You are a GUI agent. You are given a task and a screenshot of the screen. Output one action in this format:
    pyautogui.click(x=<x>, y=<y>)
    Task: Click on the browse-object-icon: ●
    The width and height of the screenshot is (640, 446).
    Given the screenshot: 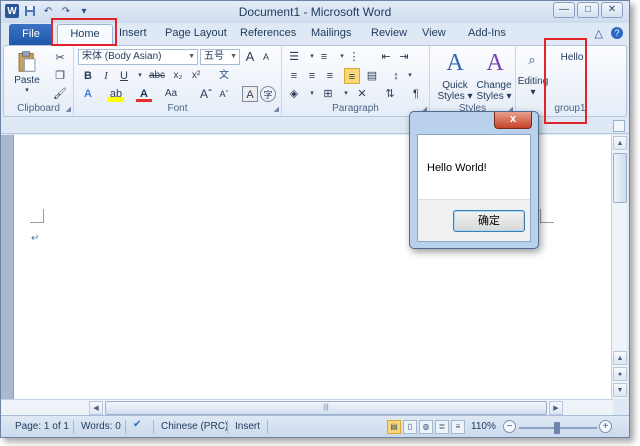 What is the action you would take?
    pyautogui.click(x=620, y=374)
    